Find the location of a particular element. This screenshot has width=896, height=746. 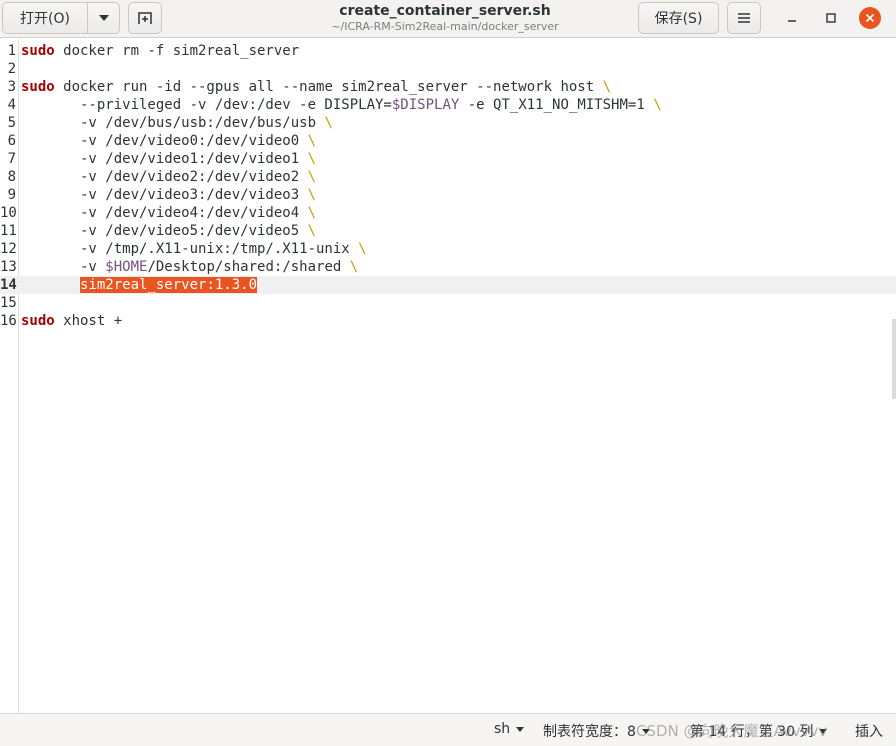

document-path: ~/ICRA-RM-Sim2Real-main/docker_server is located at coordinates (445, 26).